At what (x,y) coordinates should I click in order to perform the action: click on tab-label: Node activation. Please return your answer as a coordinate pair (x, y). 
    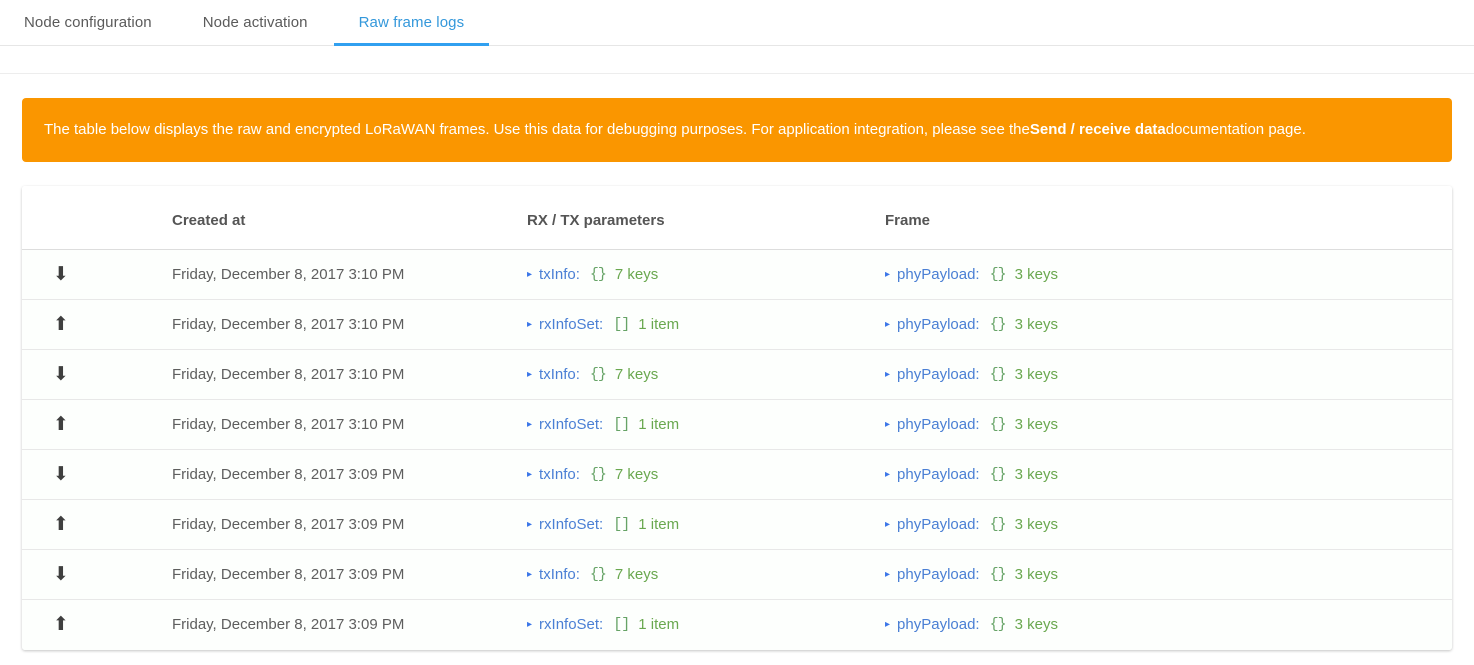
    Looking at the image, I should click on (255, 22).